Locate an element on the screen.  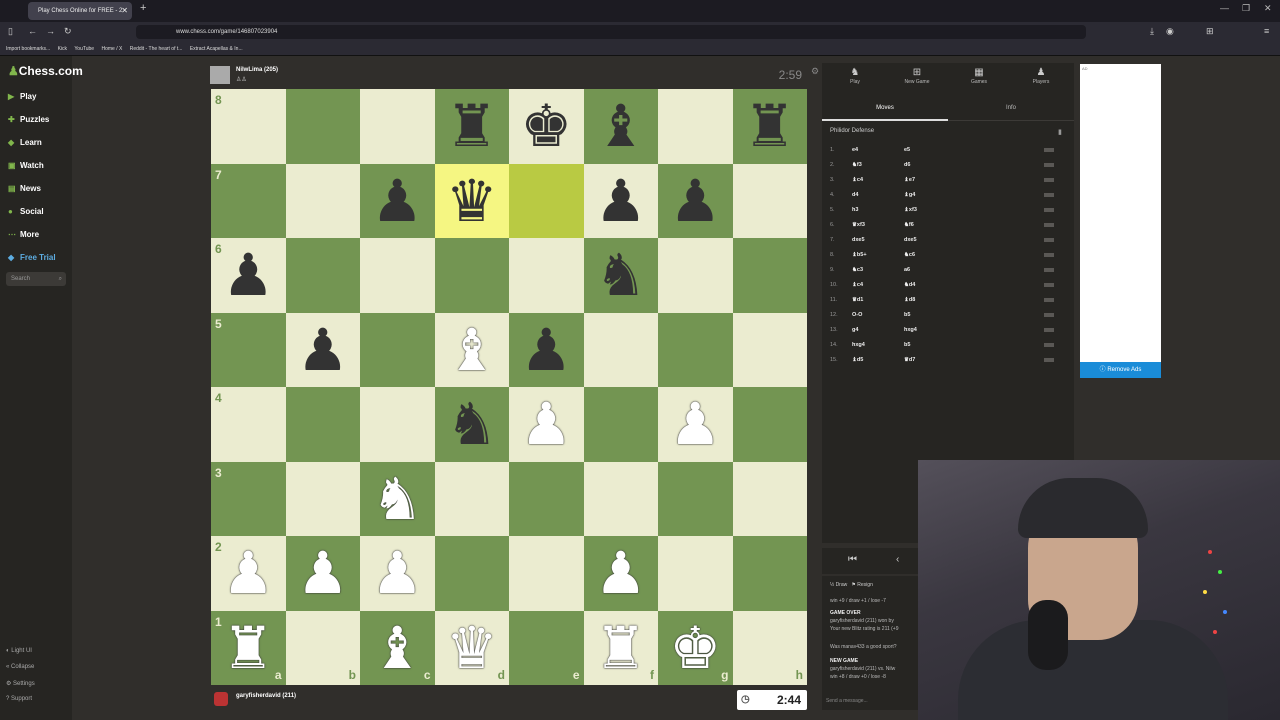
square-e3 is located at coordinates (546, 498).